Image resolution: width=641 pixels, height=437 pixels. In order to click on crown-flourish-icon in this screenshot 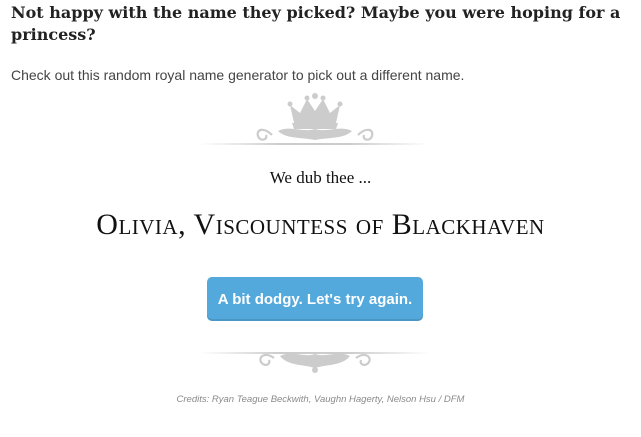, I will do `click(315, 119)`.